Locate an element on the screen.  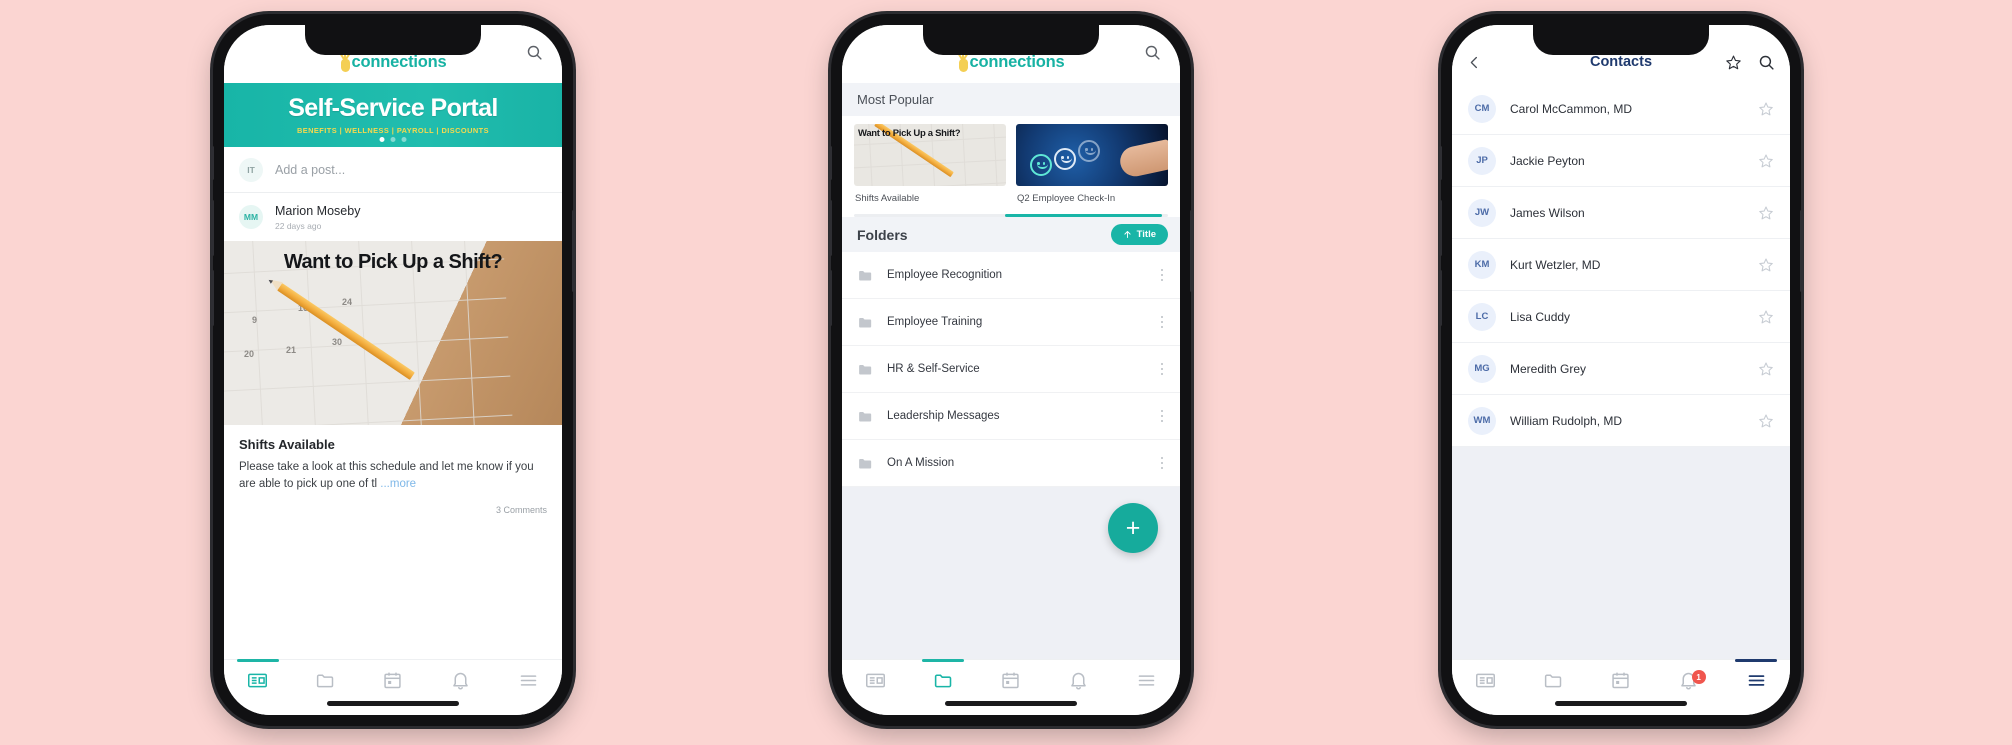
contact-name: Jackie Peyton is located at coordinates (1547, 160).